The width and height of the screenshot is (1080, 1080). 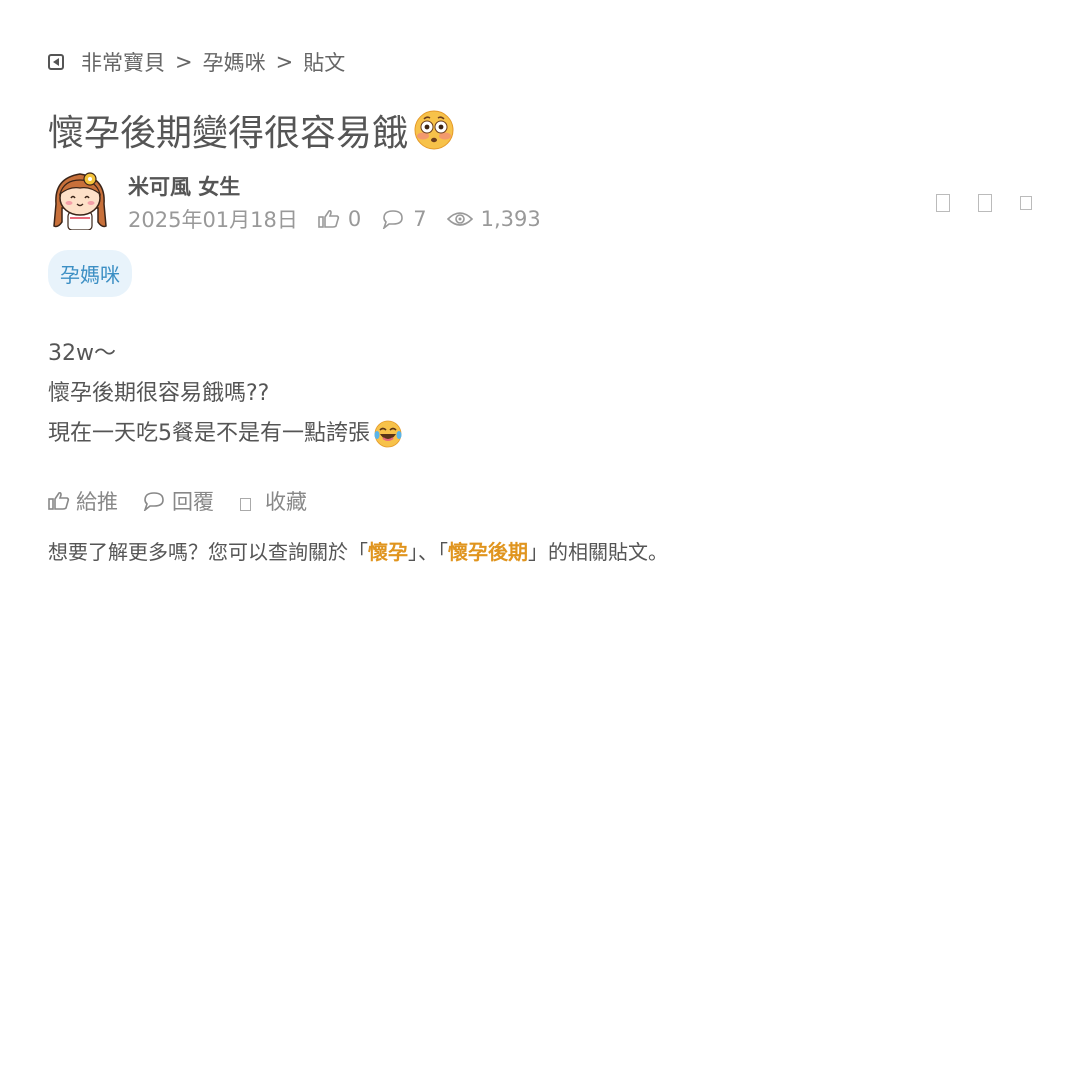 What do you see at coordinates (209, 433) in the screenshot?
I see `post-body-line-text: 現在一天吃5餐是不是有一點誇張` at bounding box center [209, 433].